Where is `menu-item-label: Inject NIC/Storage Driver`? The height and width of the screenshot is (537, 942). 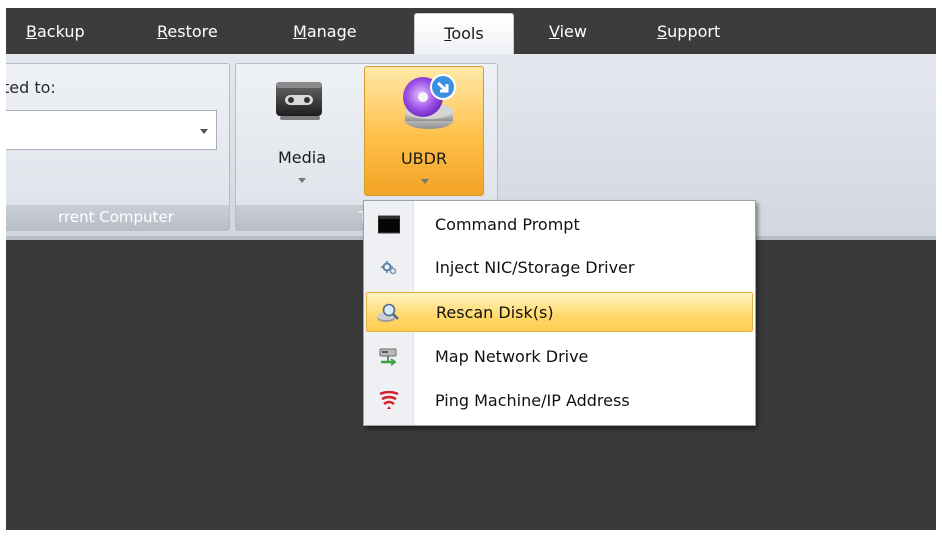
menu-item-label: Inject NIC/Storage Driver is located at coordinates (535, 267).